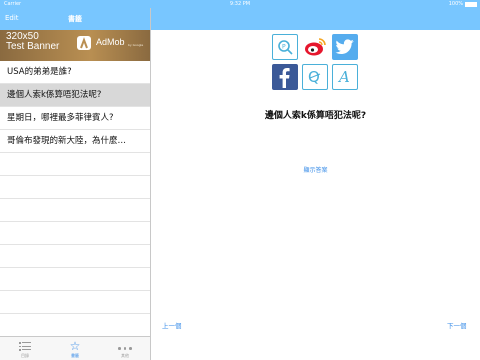 The image size is (480, 360). Describe the element at coordinates (172, 325) in the screenshot. I see `previous-button: 上一個` at that location.